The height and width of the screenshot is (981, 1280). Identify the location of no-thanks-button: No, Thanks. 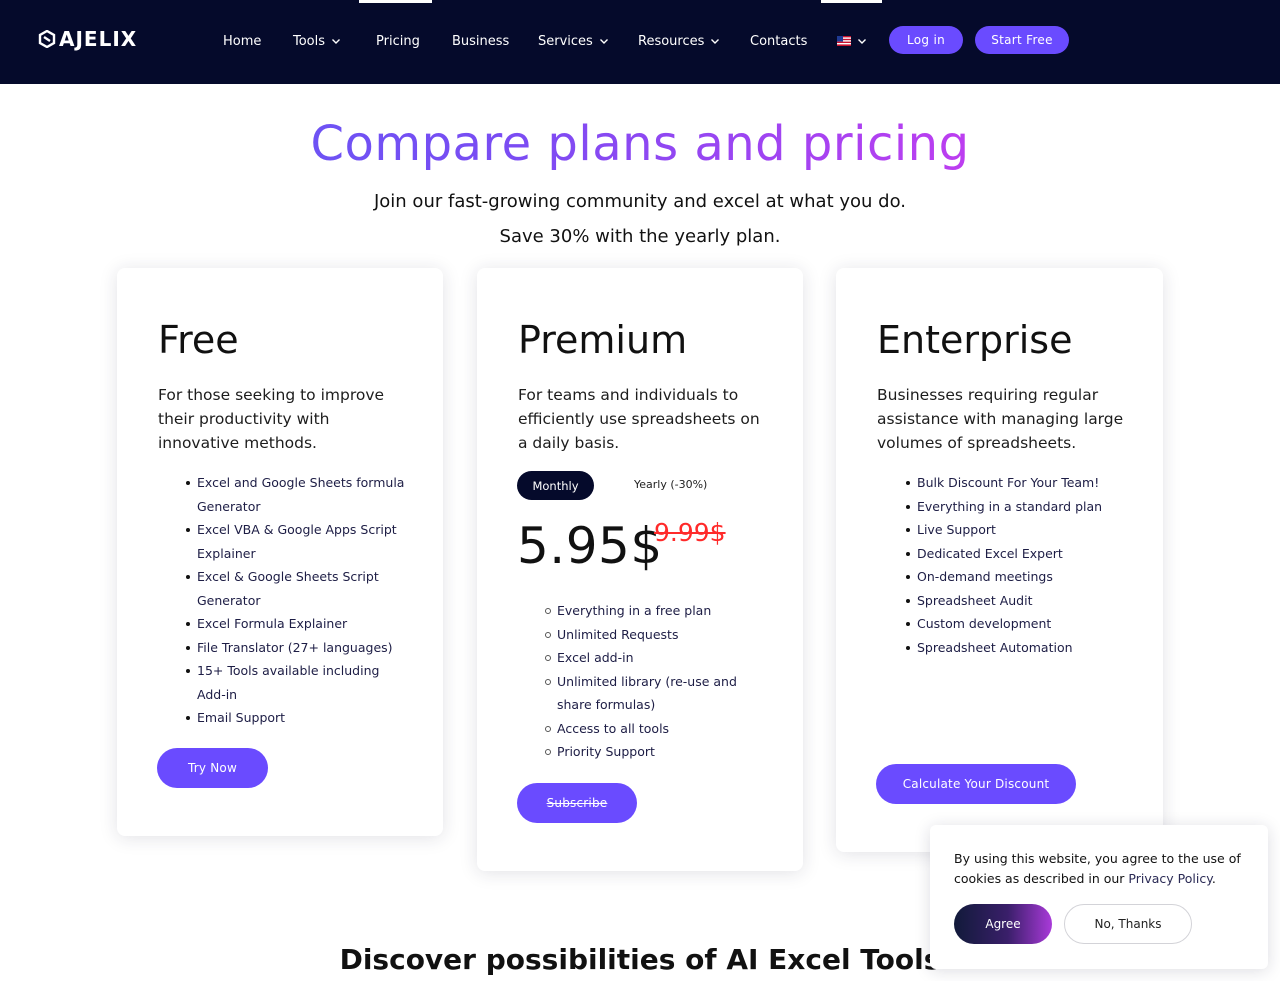
(1128, 924).